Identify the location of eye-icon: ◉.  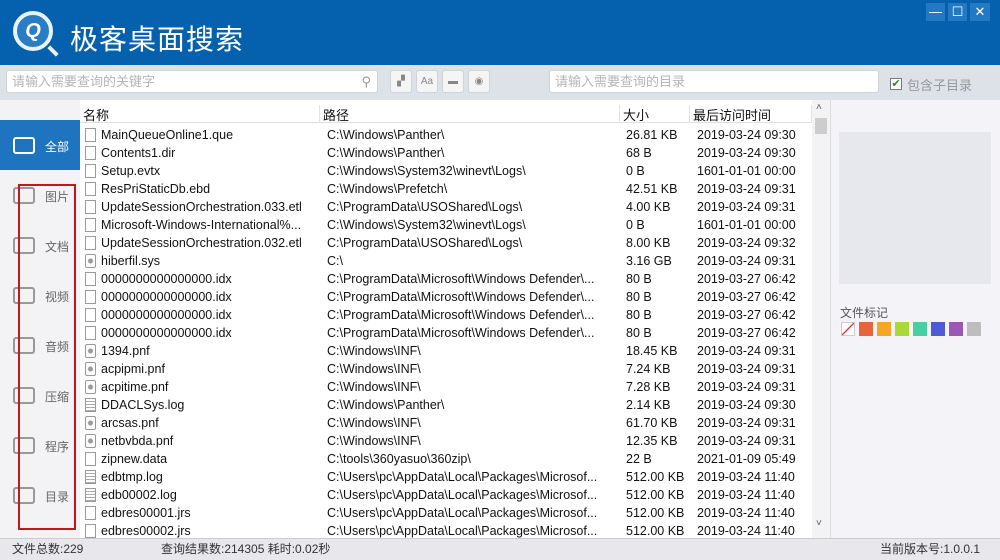
(479, 81).